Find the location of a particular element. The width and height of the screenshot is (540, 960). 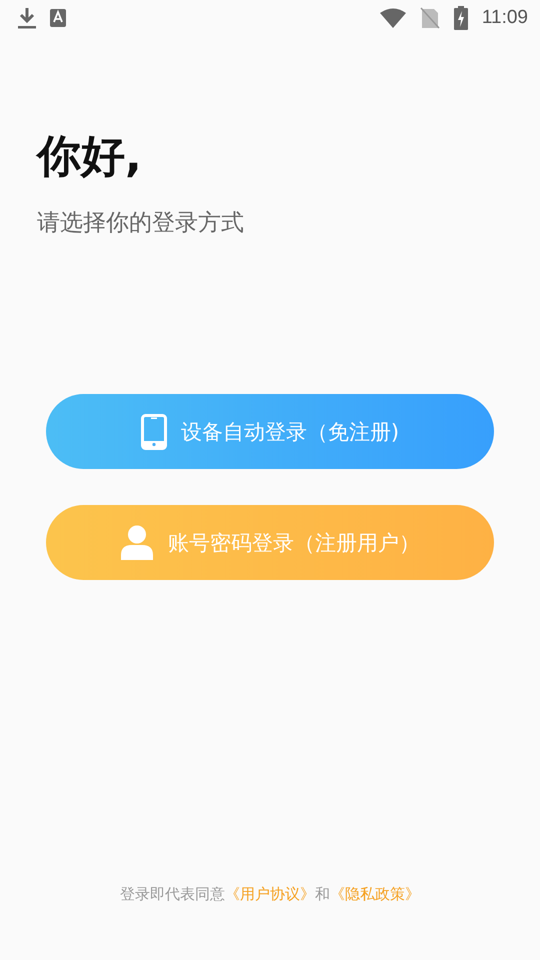

wifi-icon is located at coordinates (393, 18).